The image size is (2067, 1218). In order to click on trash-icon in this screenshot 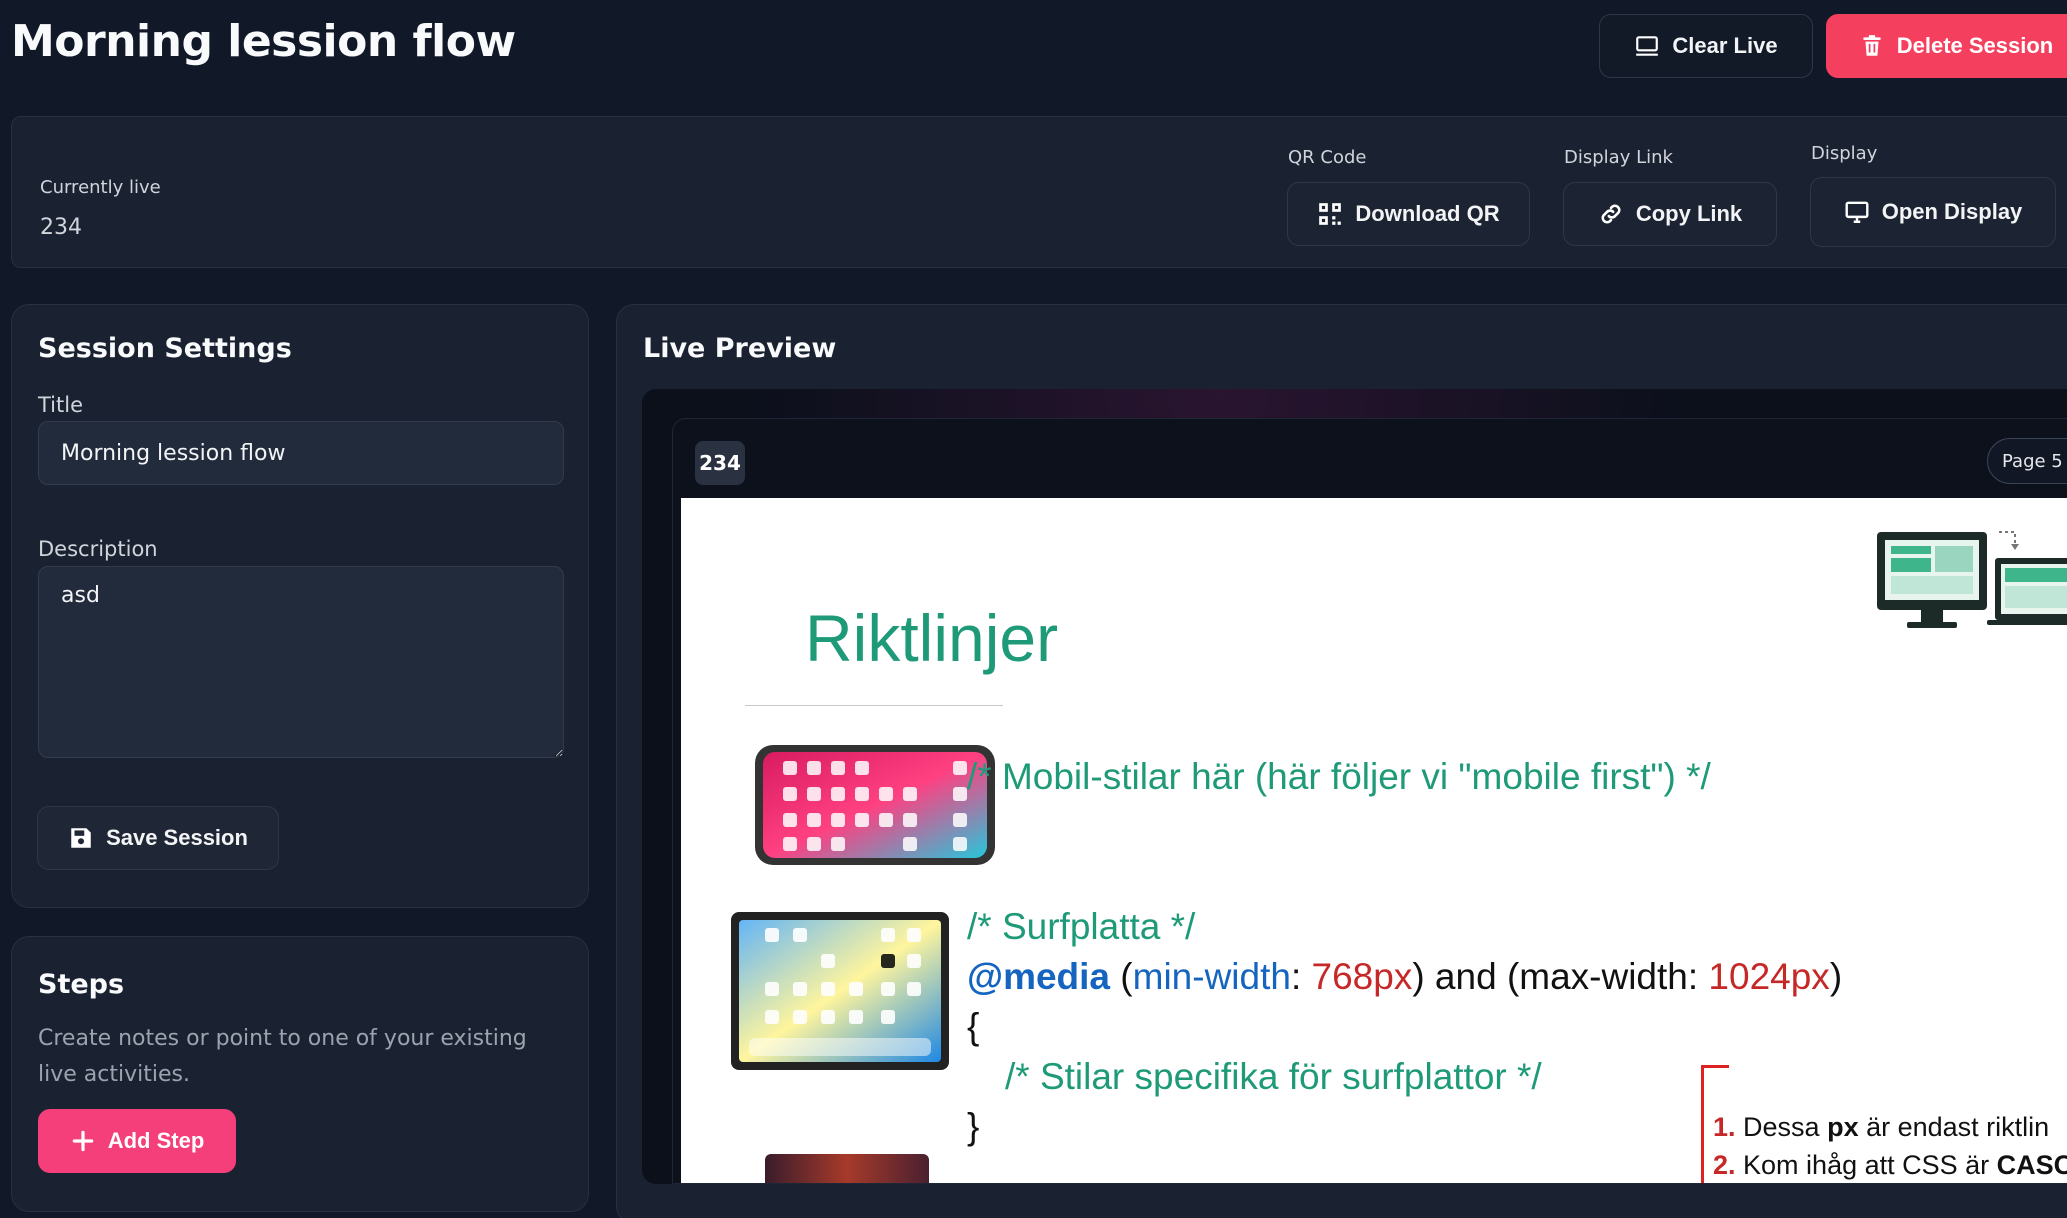, I will do `click(1872, 45)`.